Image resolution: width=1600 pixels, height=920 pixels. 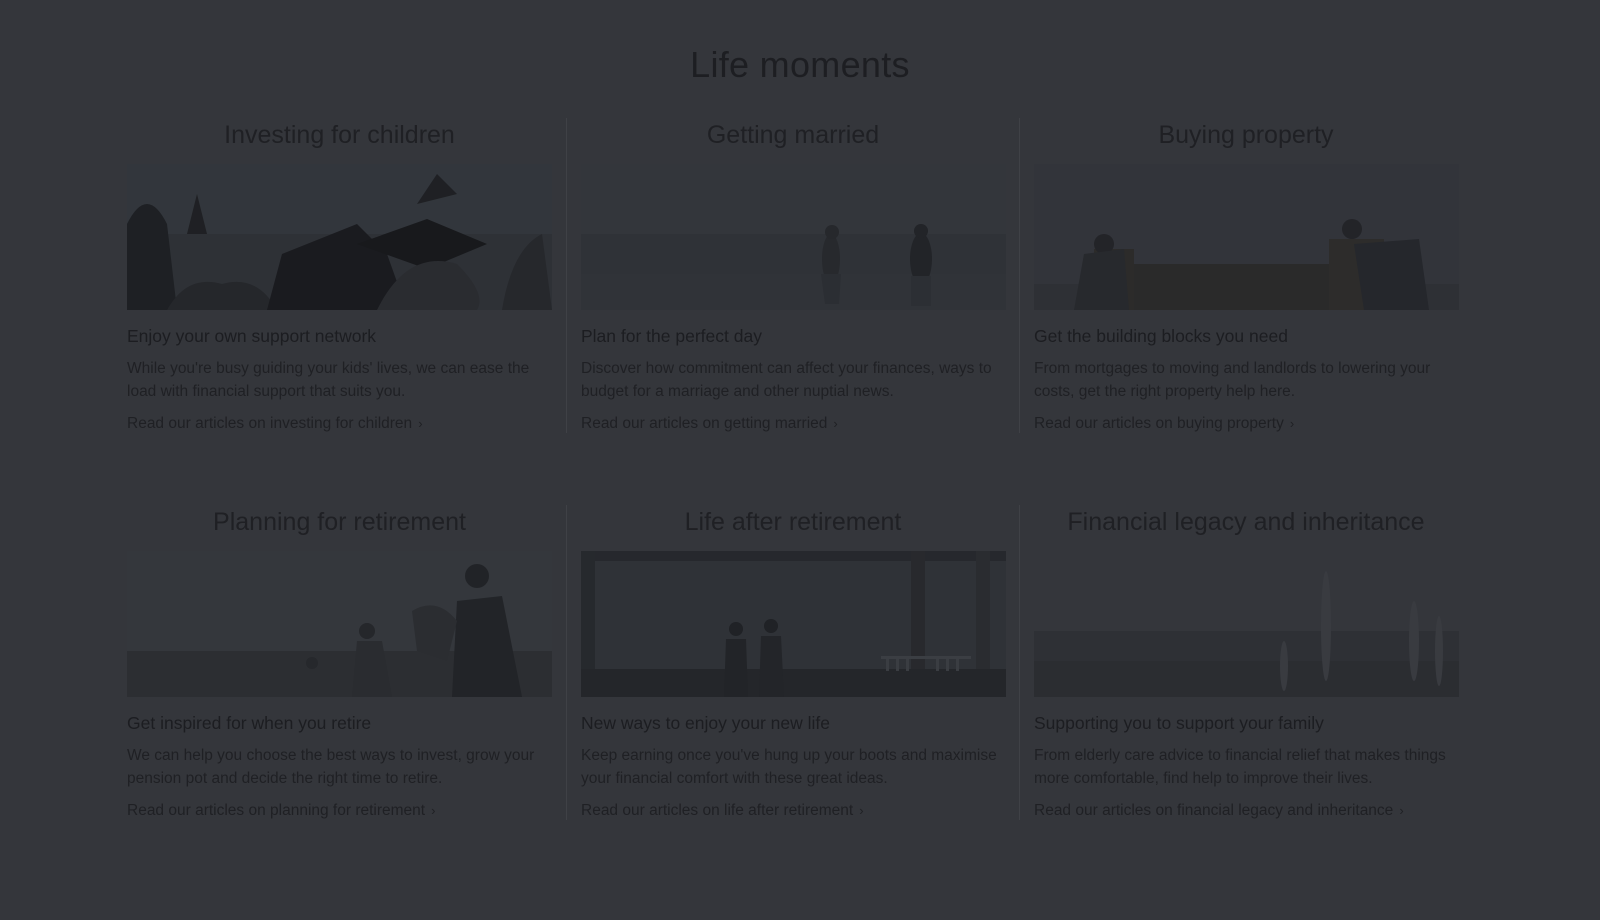 What do you see at coordinates (339, 135) in the screenshot?
I see `card-heading: Investing for children` at bounding box center [339, 135].